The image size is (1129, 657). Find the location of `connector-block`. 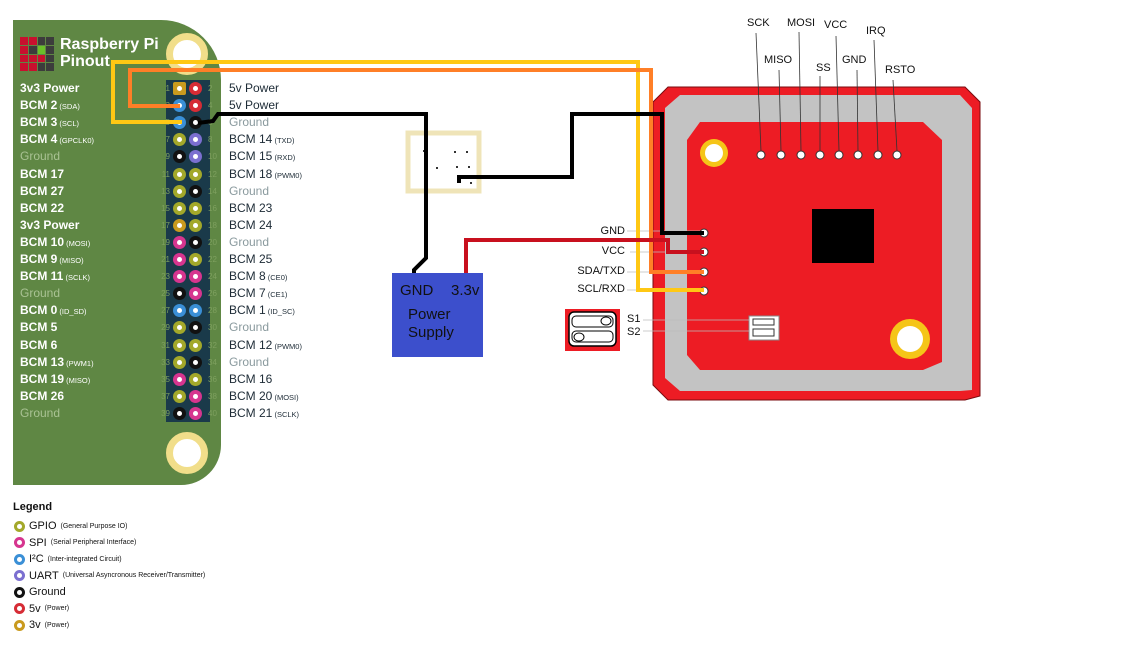

connector-block is located at coordinates (443, 162).